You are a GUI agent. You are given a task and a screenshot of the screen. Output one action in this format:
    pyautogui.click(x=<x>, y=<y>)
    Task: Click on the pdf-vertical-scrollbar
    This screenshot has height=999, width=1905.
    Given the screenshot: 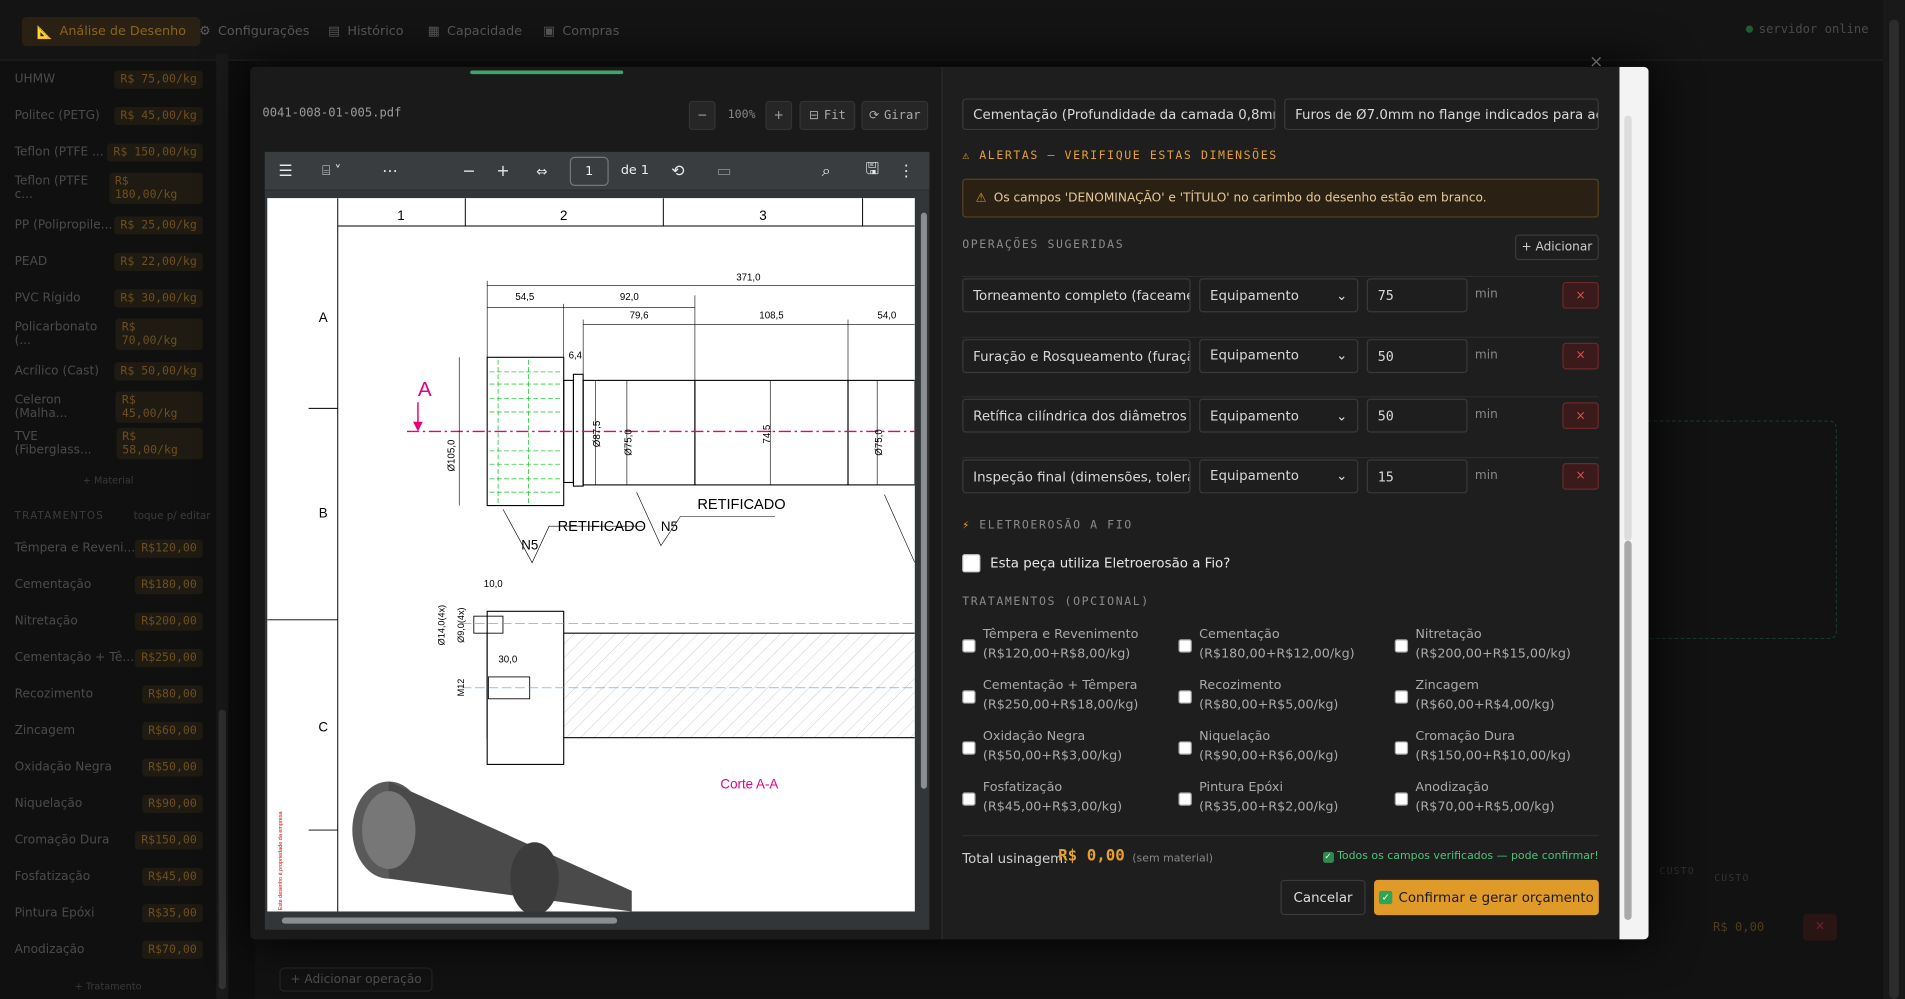 What is the action you would take?
    pyautogui.click(x=923, y=554)
    